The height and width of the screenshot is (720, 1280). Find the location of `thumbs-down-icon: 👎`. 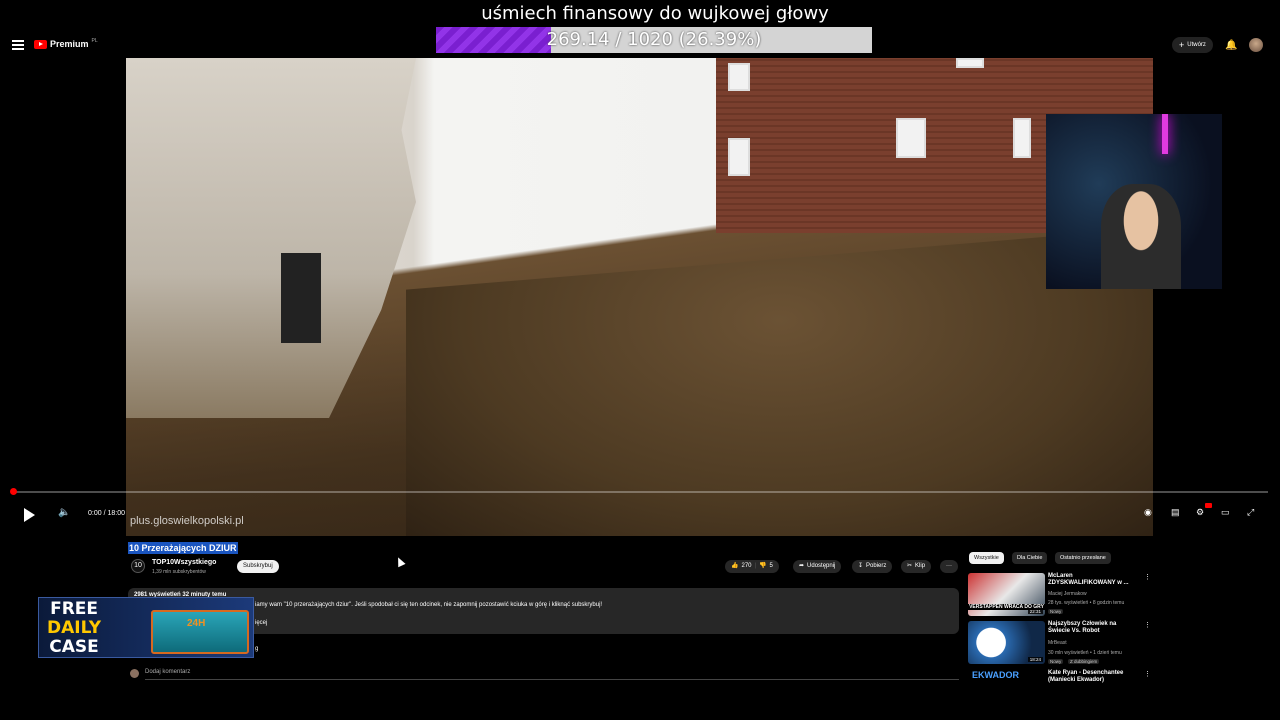

thumbs-down-icon: 👎 is located at coordinates (763, 566).